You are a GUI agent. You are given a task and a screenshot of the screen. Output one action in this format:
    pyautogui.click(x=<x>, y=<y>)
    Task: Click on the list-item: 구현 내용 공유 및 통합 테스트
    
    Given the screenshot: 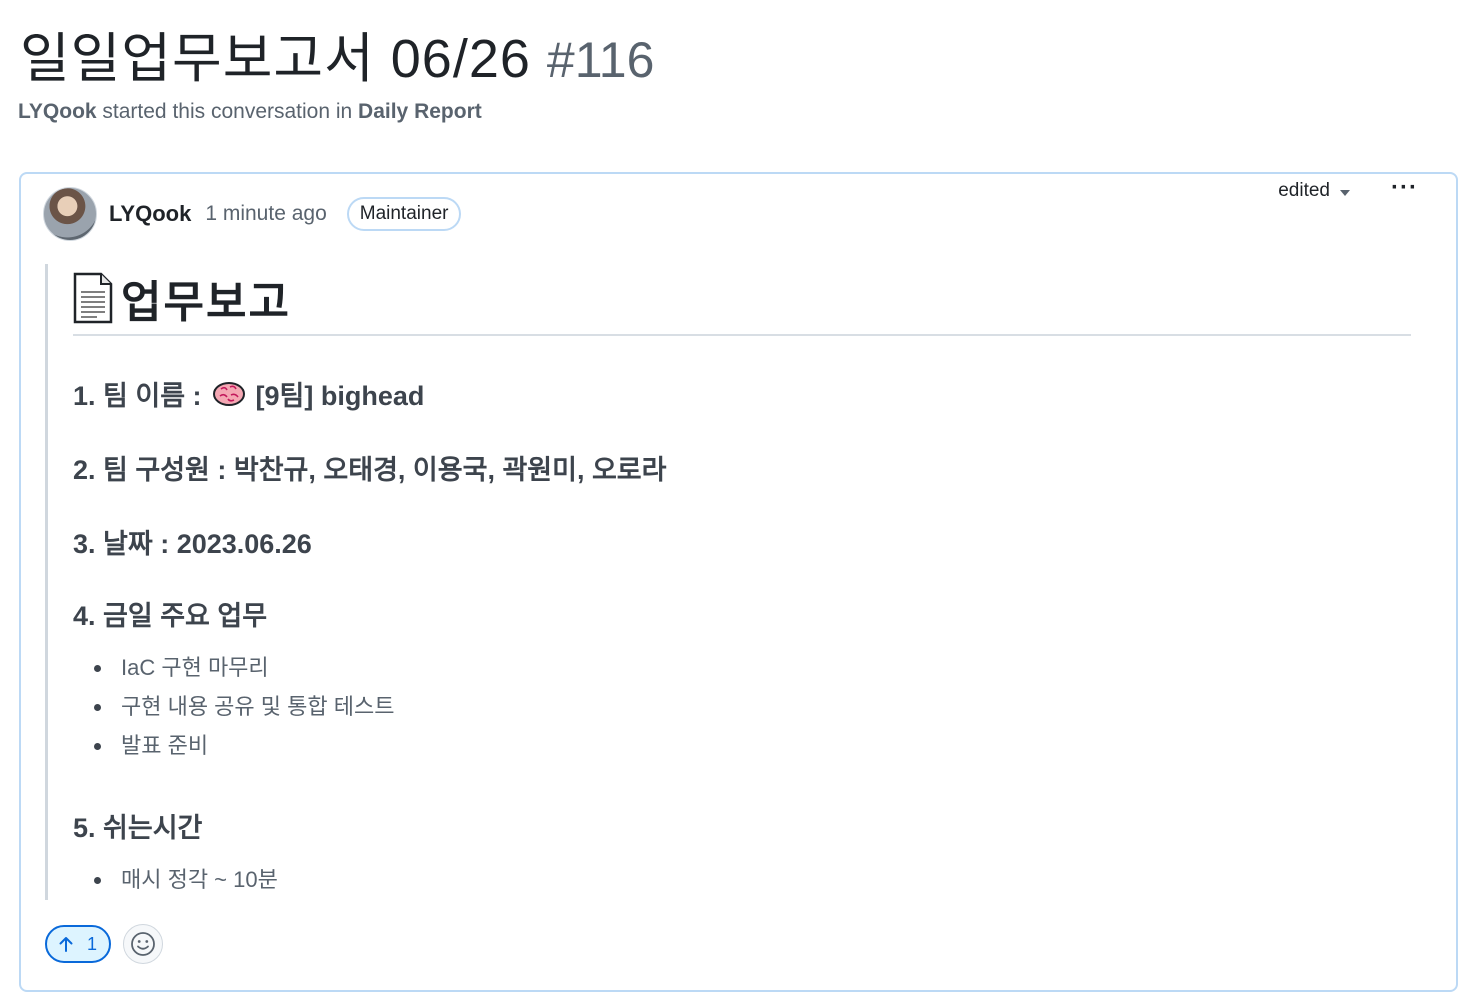 What is the action you would take?
    pyautogui.click(x=243, y=710)
    